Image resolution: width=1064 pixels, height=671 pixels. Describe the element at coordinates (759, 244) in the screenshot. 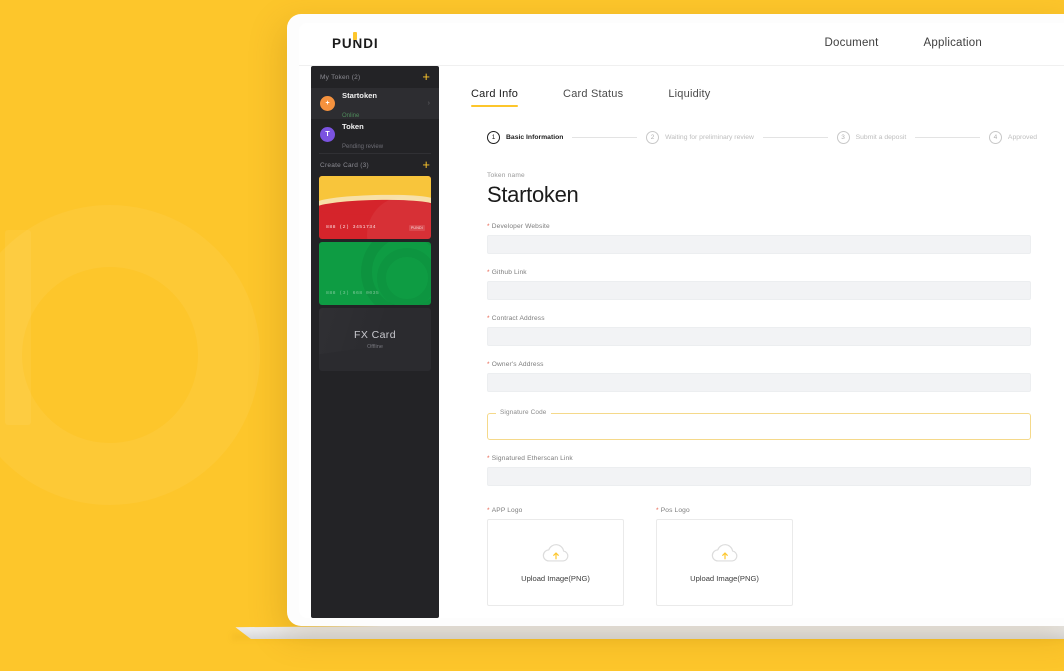

I see `developer-website-input` at that location.